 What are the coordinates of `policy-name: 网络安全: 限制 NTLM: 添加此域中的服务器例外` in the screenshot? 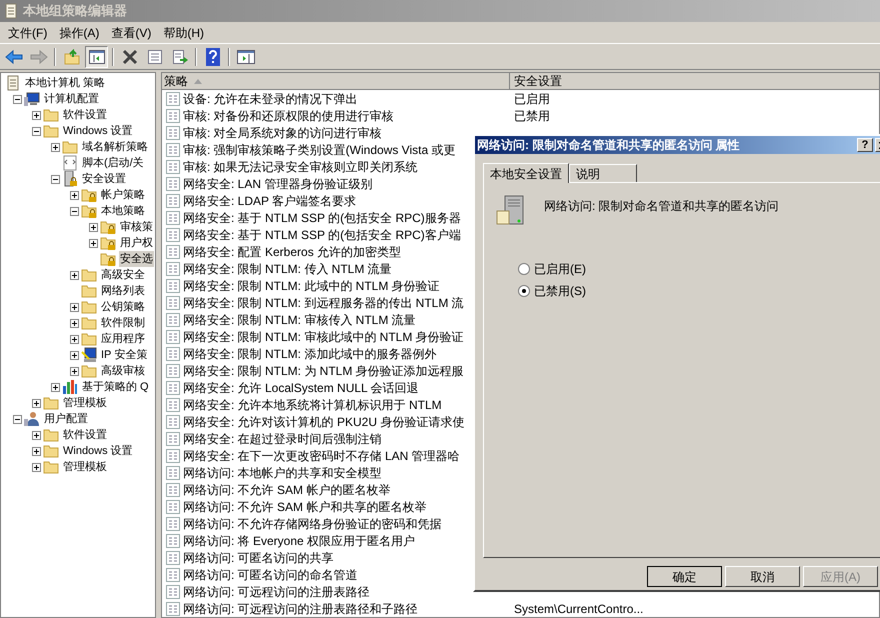 It's located at (309, 353).